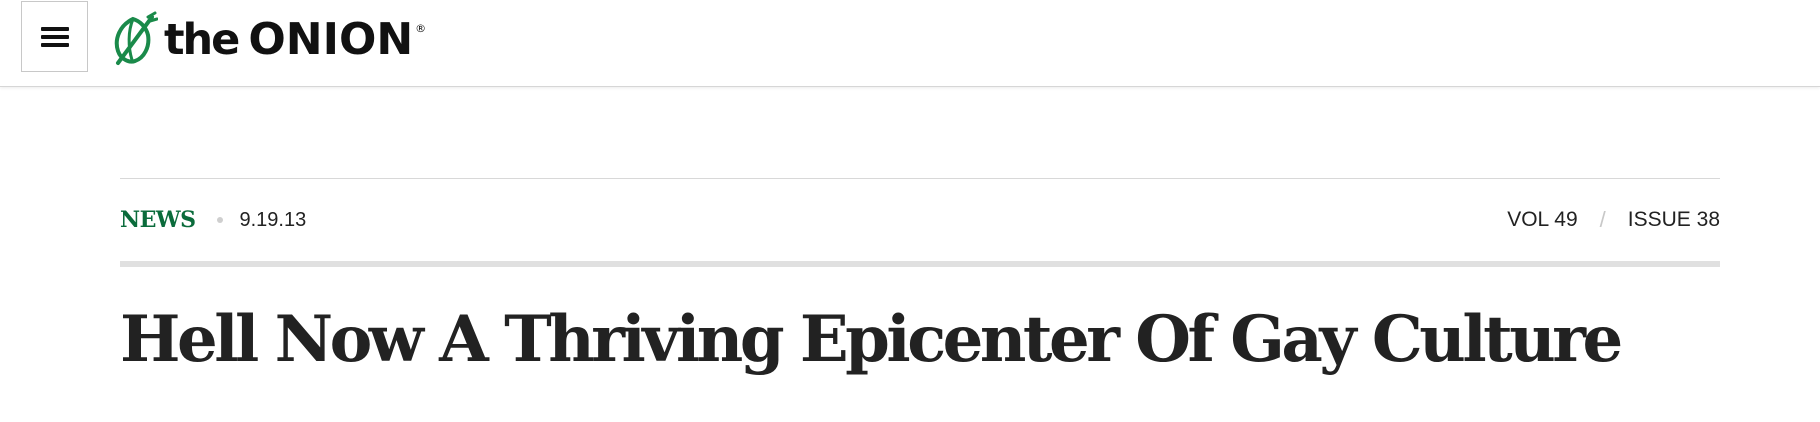 This screenshot has height=422, width=1820. Describe the element at coordinates (1673, 219) in the screenshot. I see `issue-label: ISSUE 38` at that location.